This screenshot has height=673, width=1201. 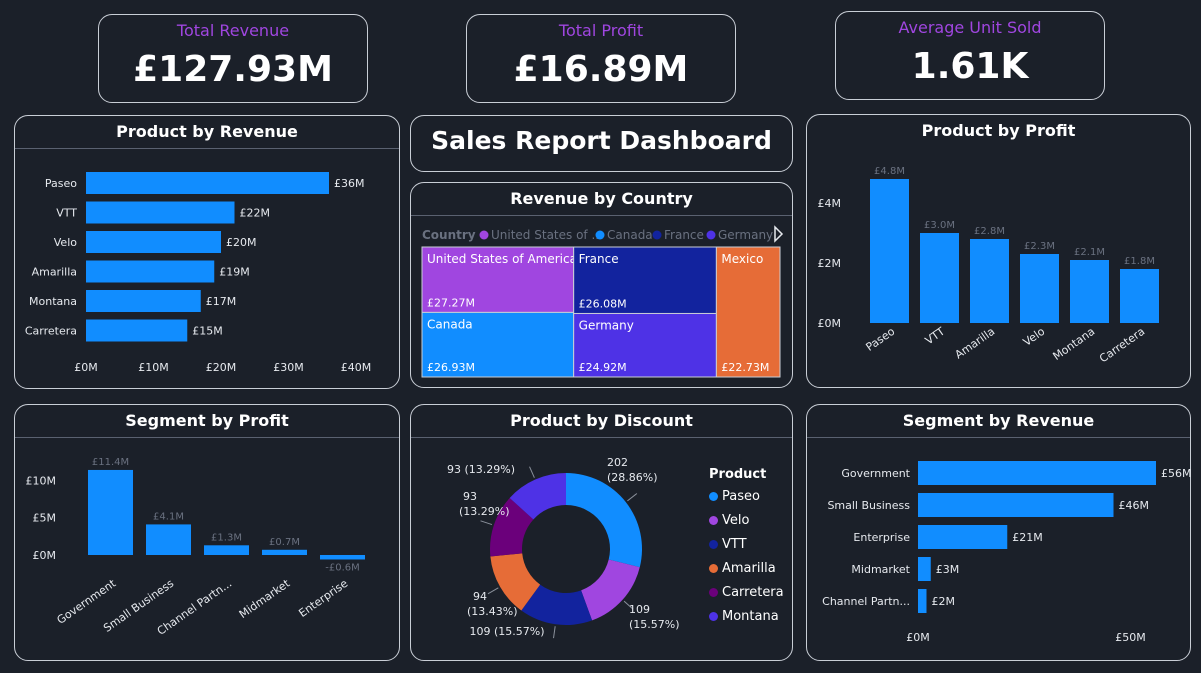 I want to click on data-label: 109, so click(x=639, y=609).